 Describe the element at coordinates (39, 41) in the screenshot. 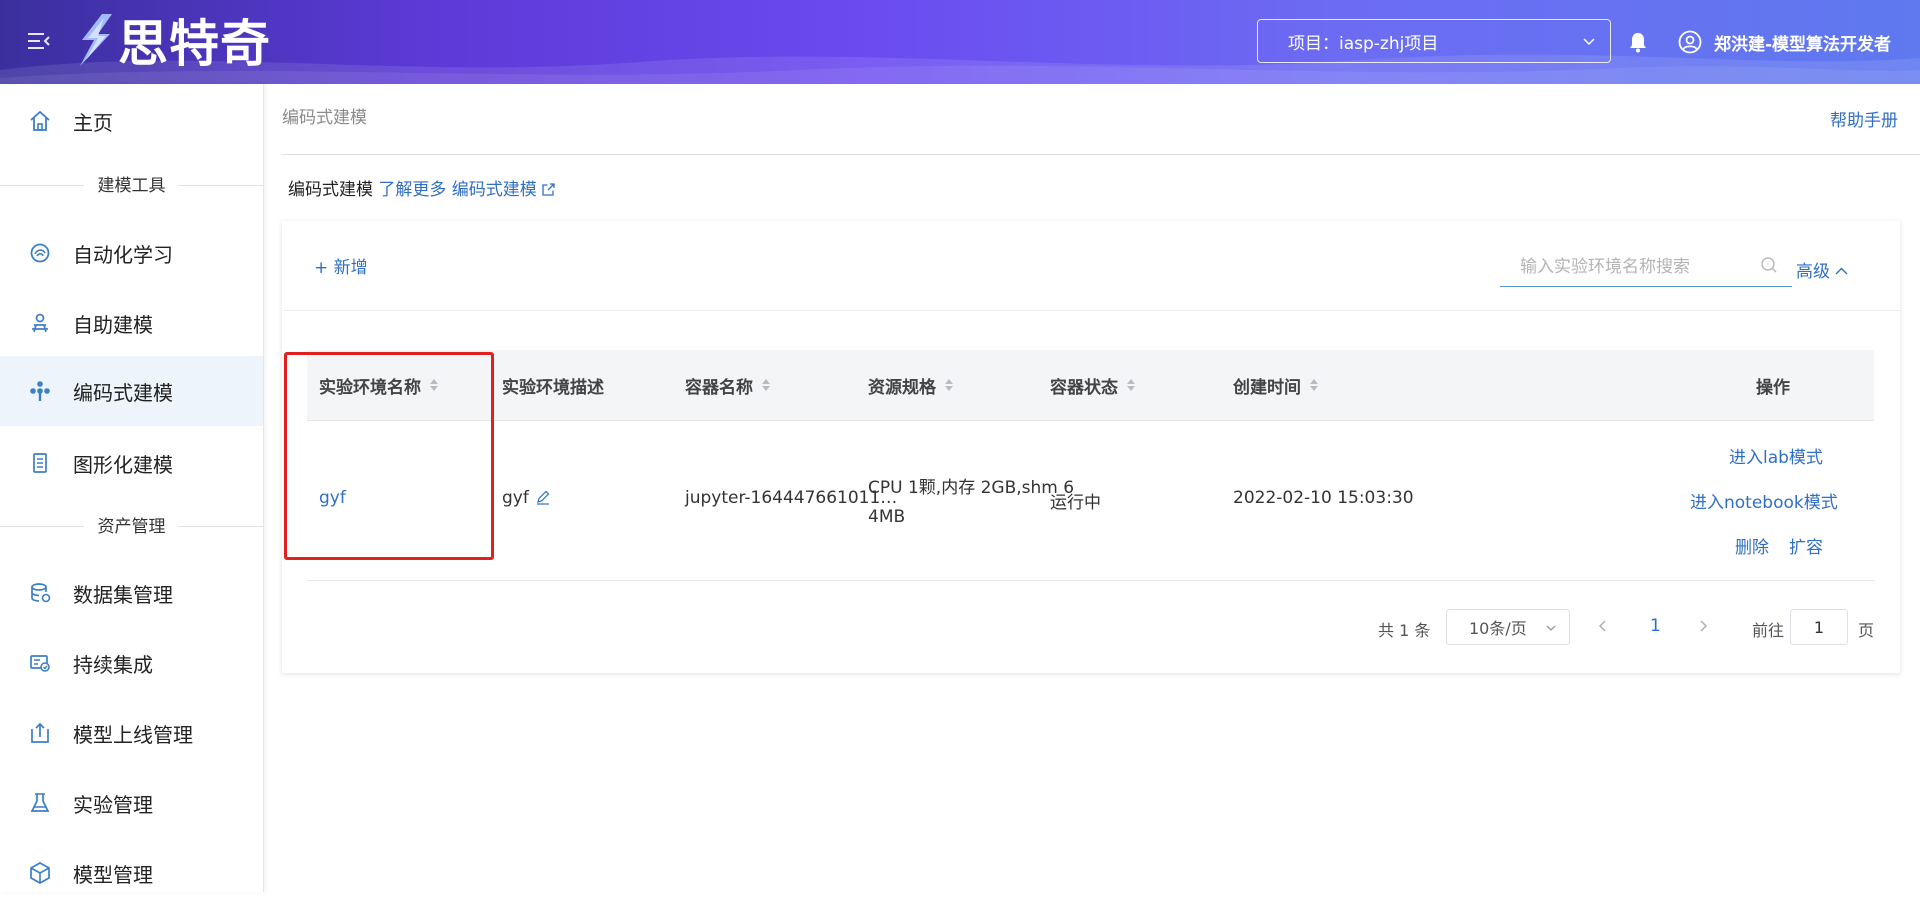

I see `menu-toggle-icon` at that location.